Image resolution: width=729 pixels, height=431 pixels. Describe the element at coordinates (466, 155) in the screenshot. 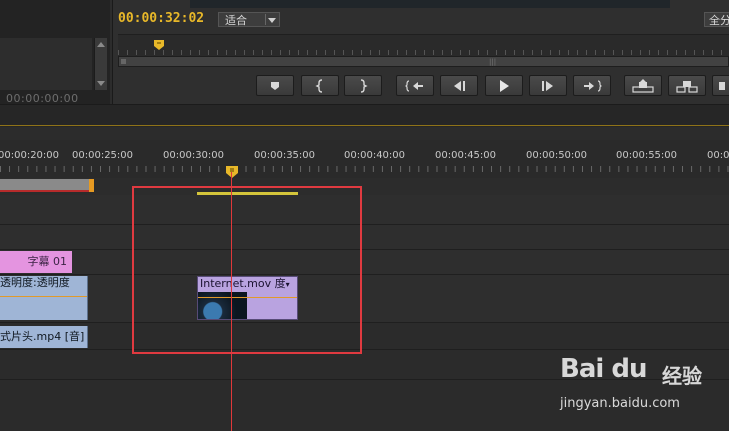

I see `ruler-label: 00:00:45:00` at that location.